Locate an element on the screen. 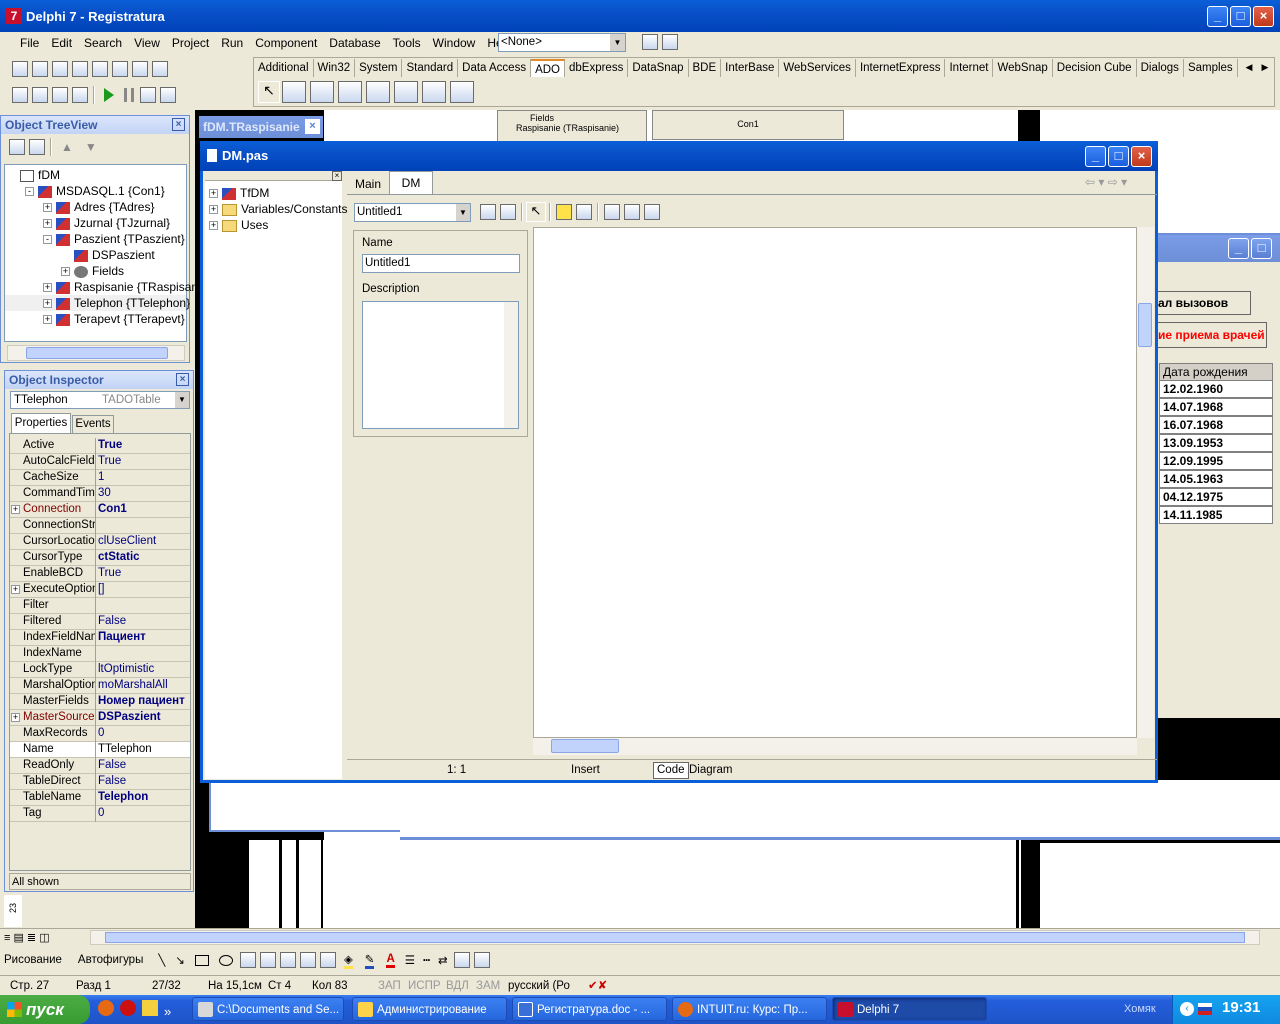 This screenshot has width=1280, height=1024. property-row: ExecuteOptions+ [] is located at coordinates (100, 590).